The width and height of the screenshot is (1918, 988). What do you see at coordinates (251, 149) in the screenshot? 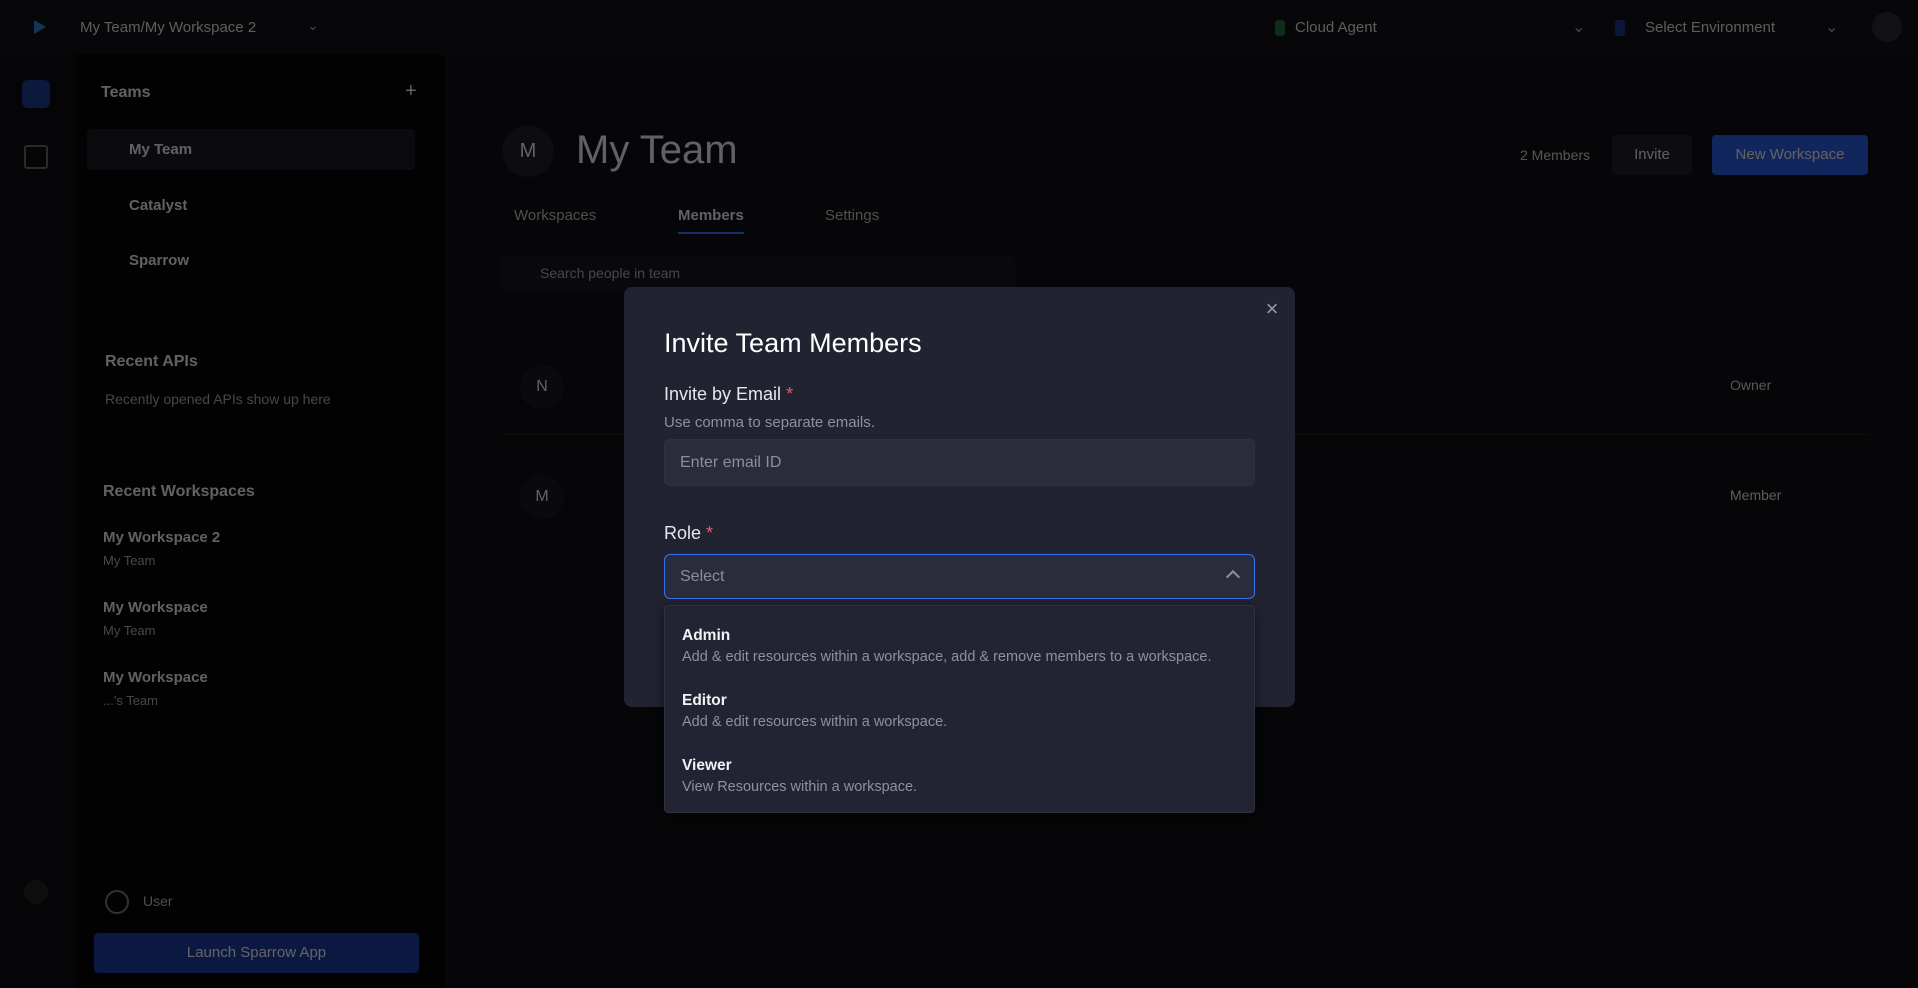
I see `team-item-my-team: My Team` at bounding box center [251, 149].